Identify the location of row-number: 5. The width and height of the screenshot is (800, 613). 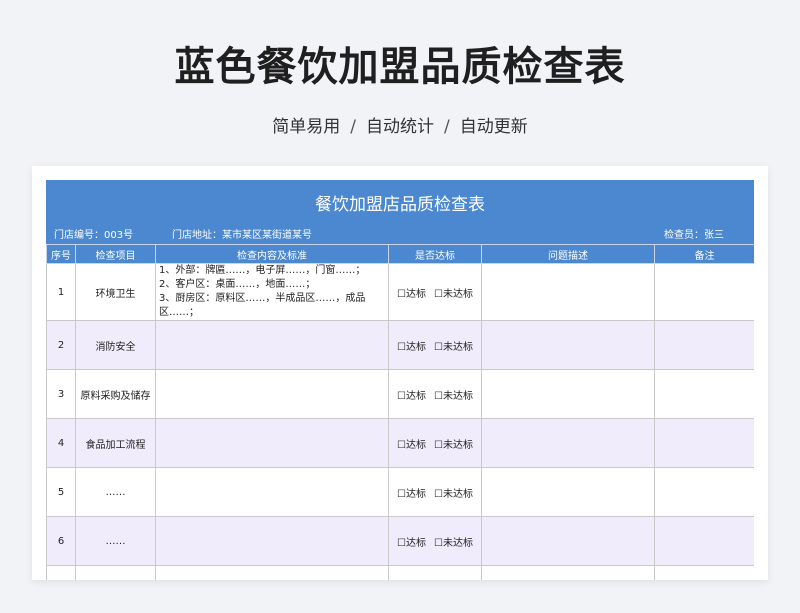
(61, 492).